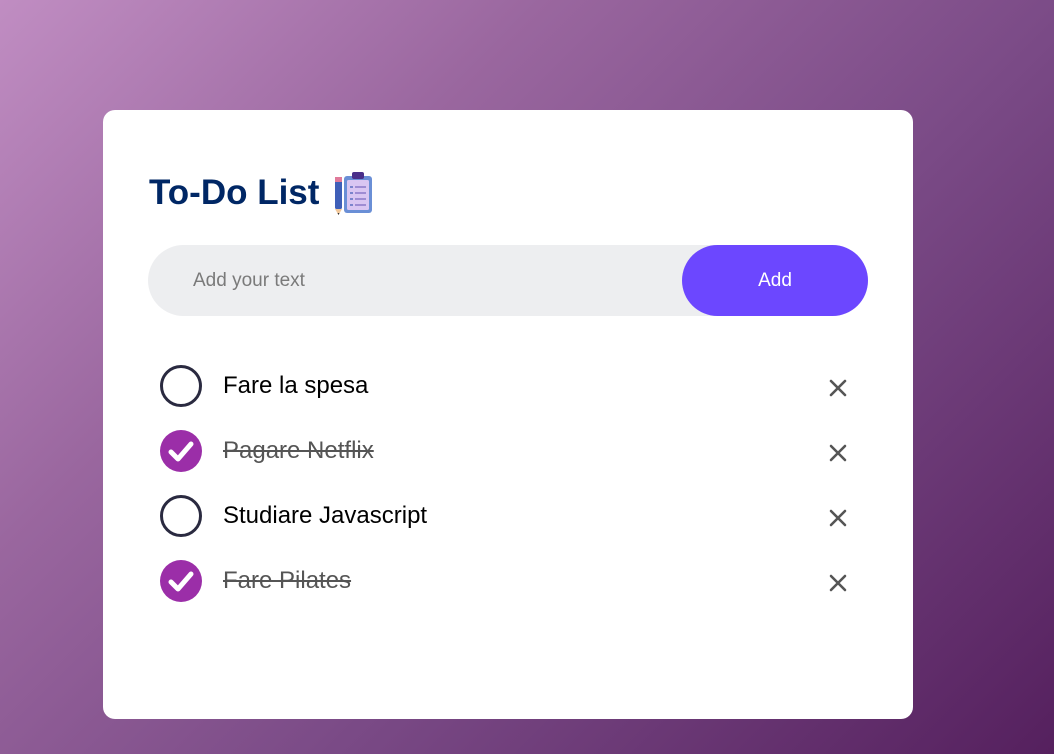 The height and width of the screenshot is (754, 1054). Describe the element at coordinates (298, 450) in the screenshot. I see `task-text: Pagare Netflix` at that location.